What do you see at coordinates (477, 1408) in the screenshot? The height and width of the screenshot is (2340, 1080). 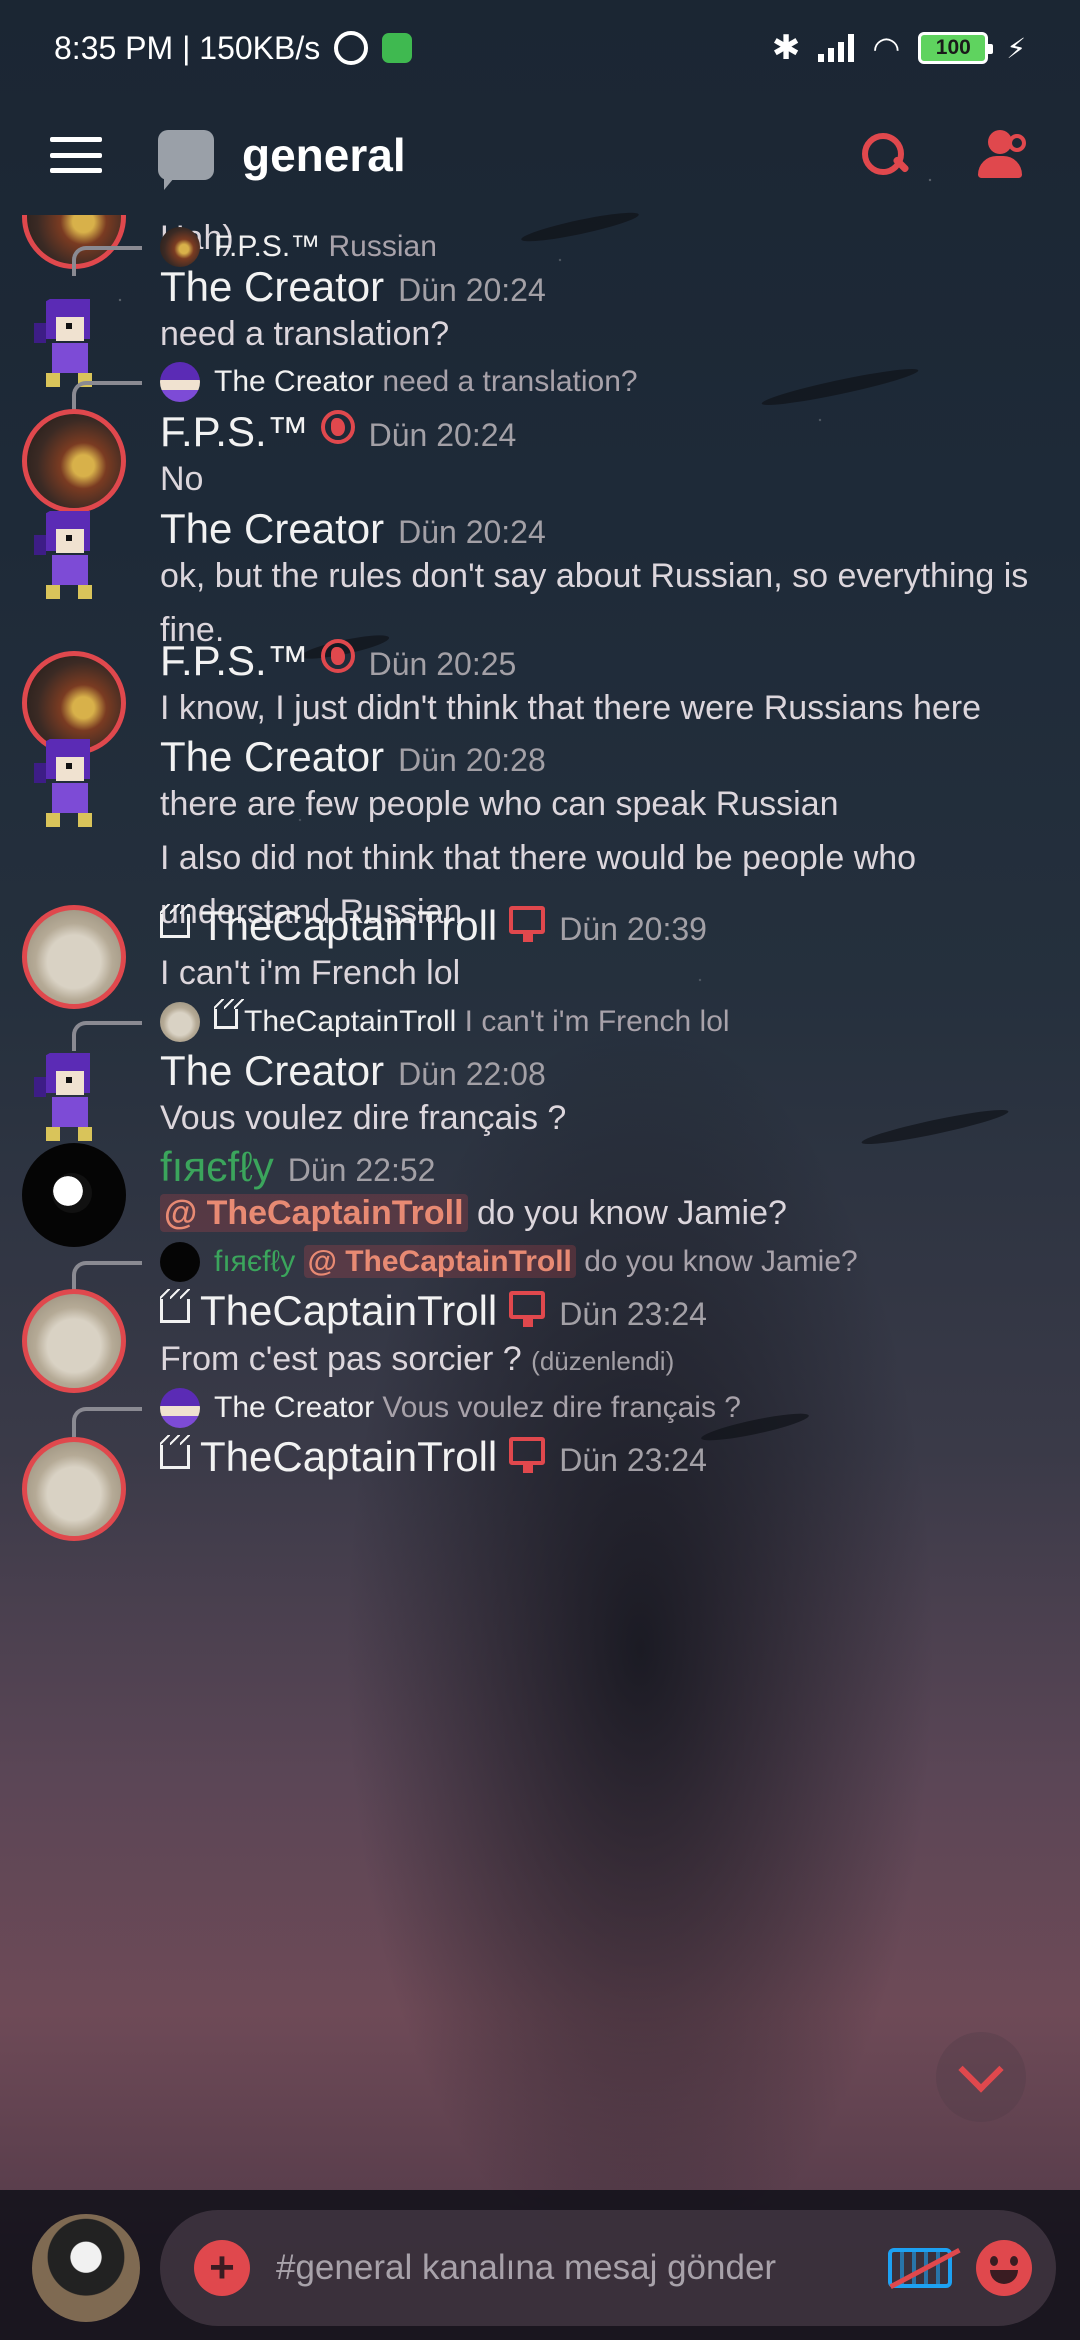 I see `reply-author: The Creator Vous voulez dire français ?` at bounding box center [477, 1408].